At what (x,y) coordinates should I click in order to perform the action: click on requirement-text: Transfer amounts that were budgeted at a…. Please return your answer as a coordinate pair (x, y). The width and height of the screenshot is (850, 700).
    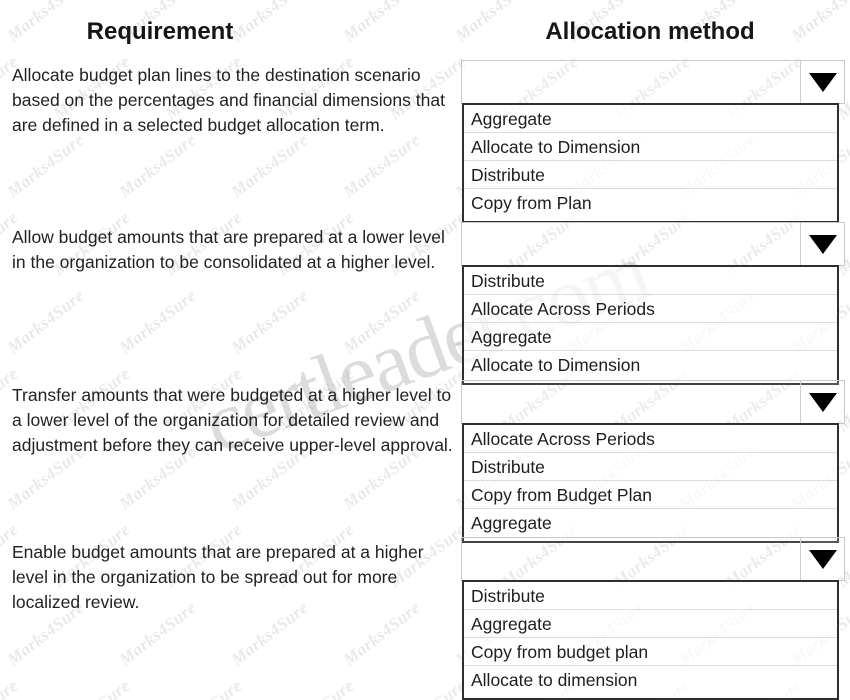
    Looking at the image, I should click on (232, 420).